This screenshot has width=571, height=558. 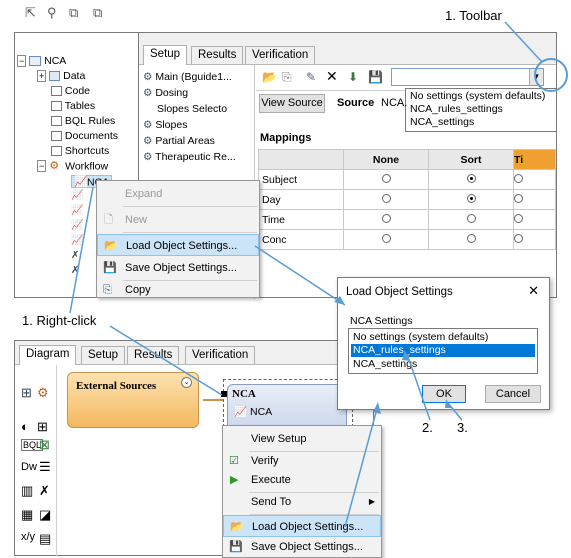 What do you see at coordinates (551, 75) in the screenshot?
I see `toolbar-callout-circle` at bounding box center [551, 75].